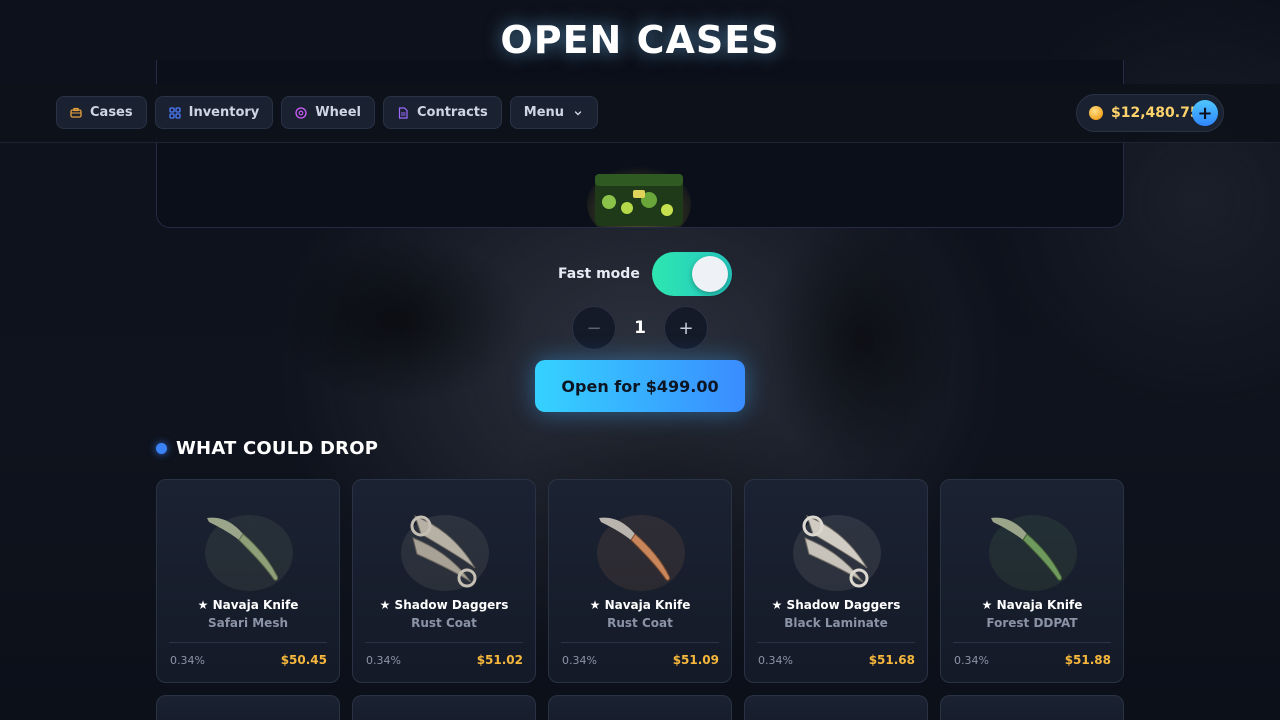 Image resolution: width=1280 pixels, height=720 pixels. Describe the element at coordinates (248, 623) in the screenshot. I see `item-skin: Safari Mesh` at that location.